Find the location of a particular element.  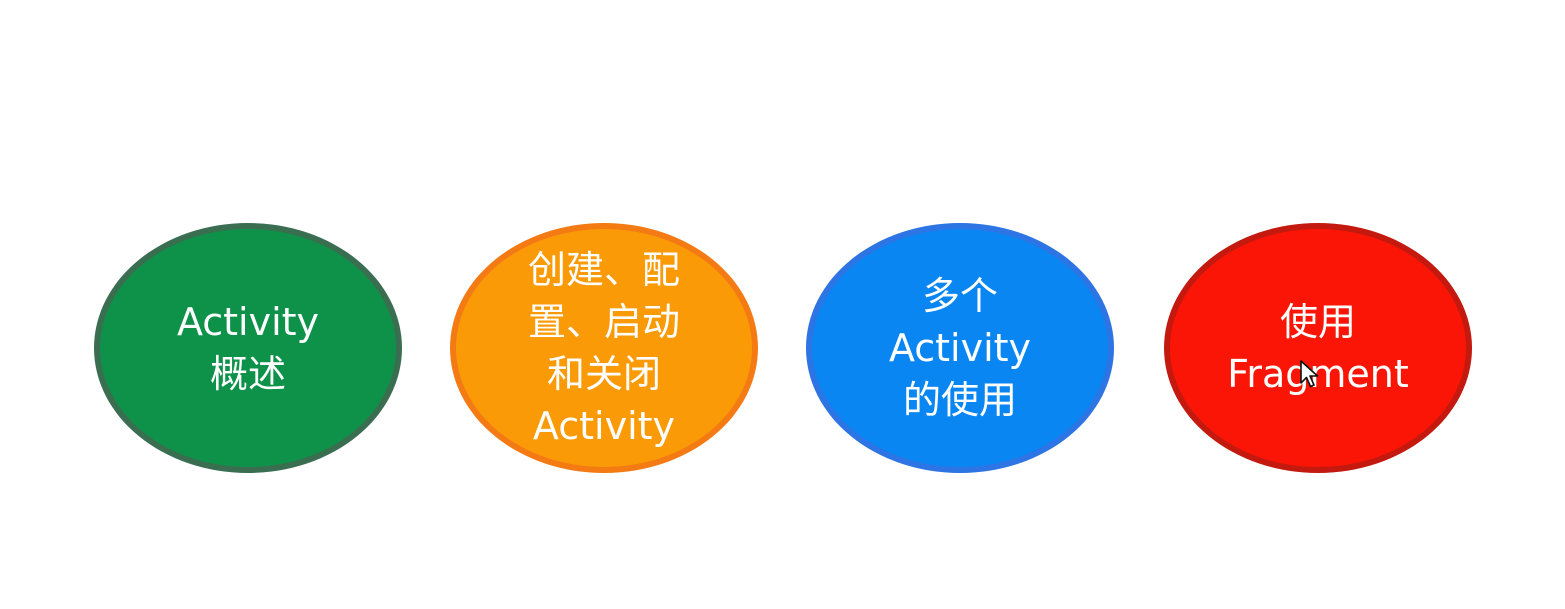

mouse-pointer-icon is located at coordinates (1309, 374).